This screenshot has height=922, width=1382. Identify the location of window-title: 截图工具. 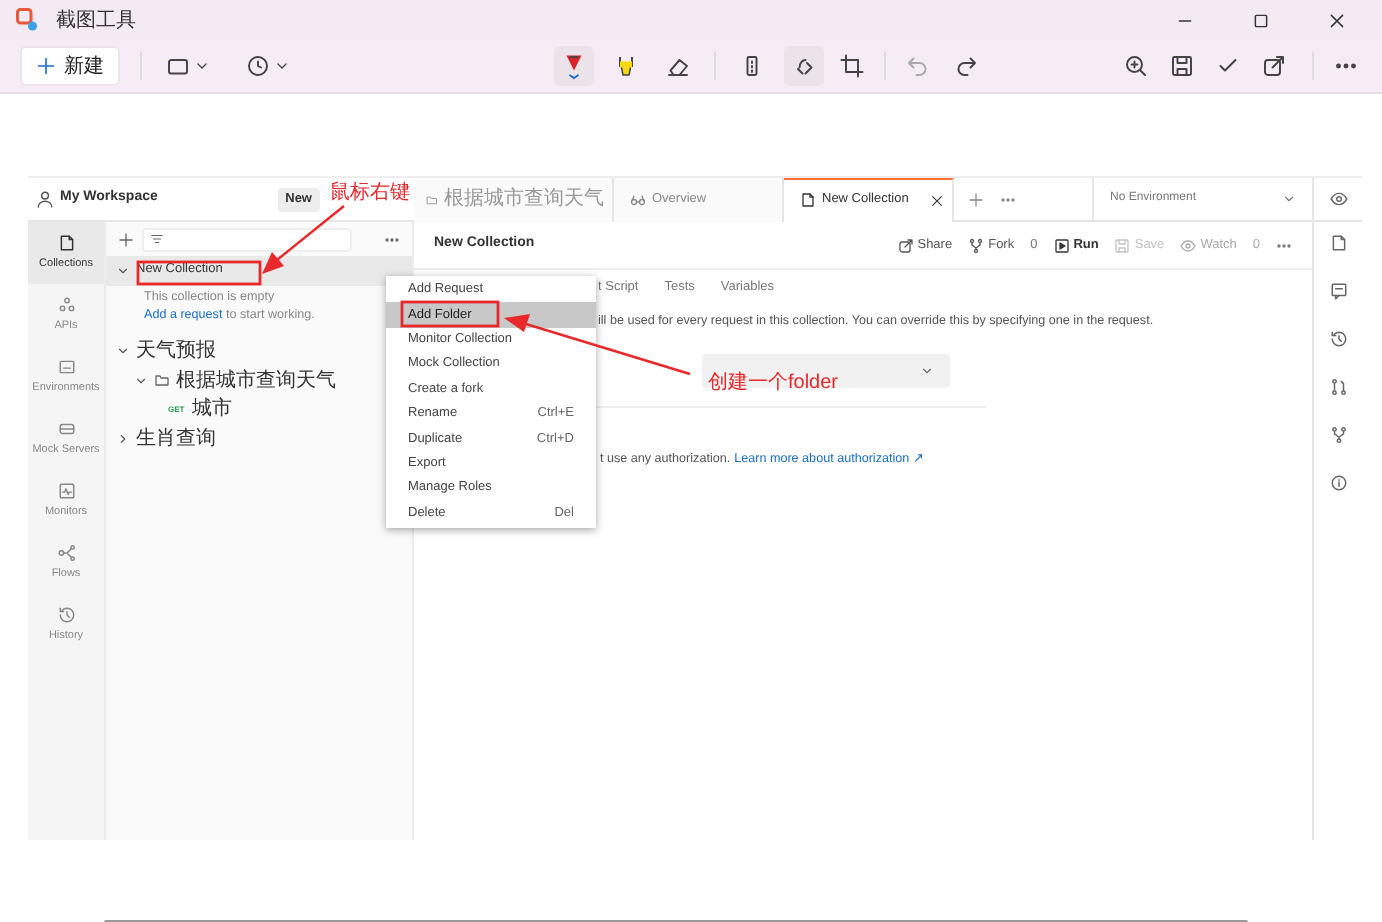
(96, 21).